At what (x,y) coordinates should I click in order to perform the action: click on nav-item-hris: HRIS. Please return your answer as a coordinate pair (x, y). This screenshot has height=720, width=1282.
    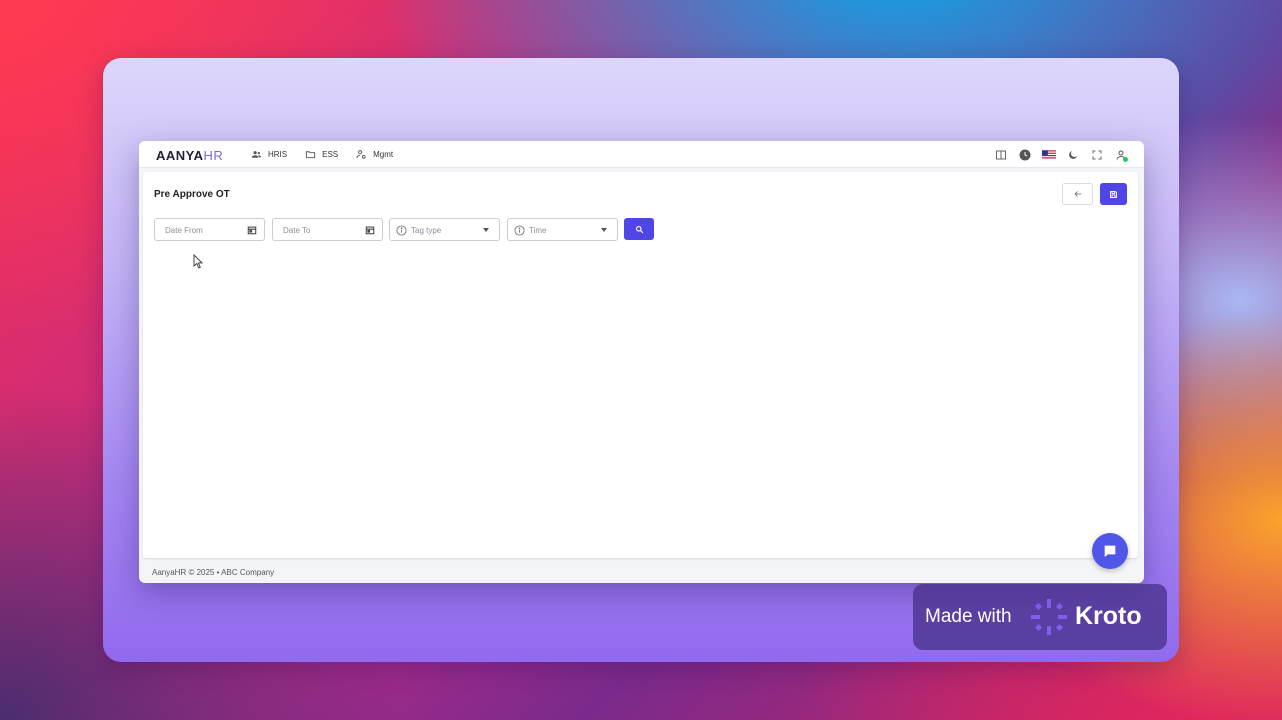
    Looking at the image, I should click on (269, 154).